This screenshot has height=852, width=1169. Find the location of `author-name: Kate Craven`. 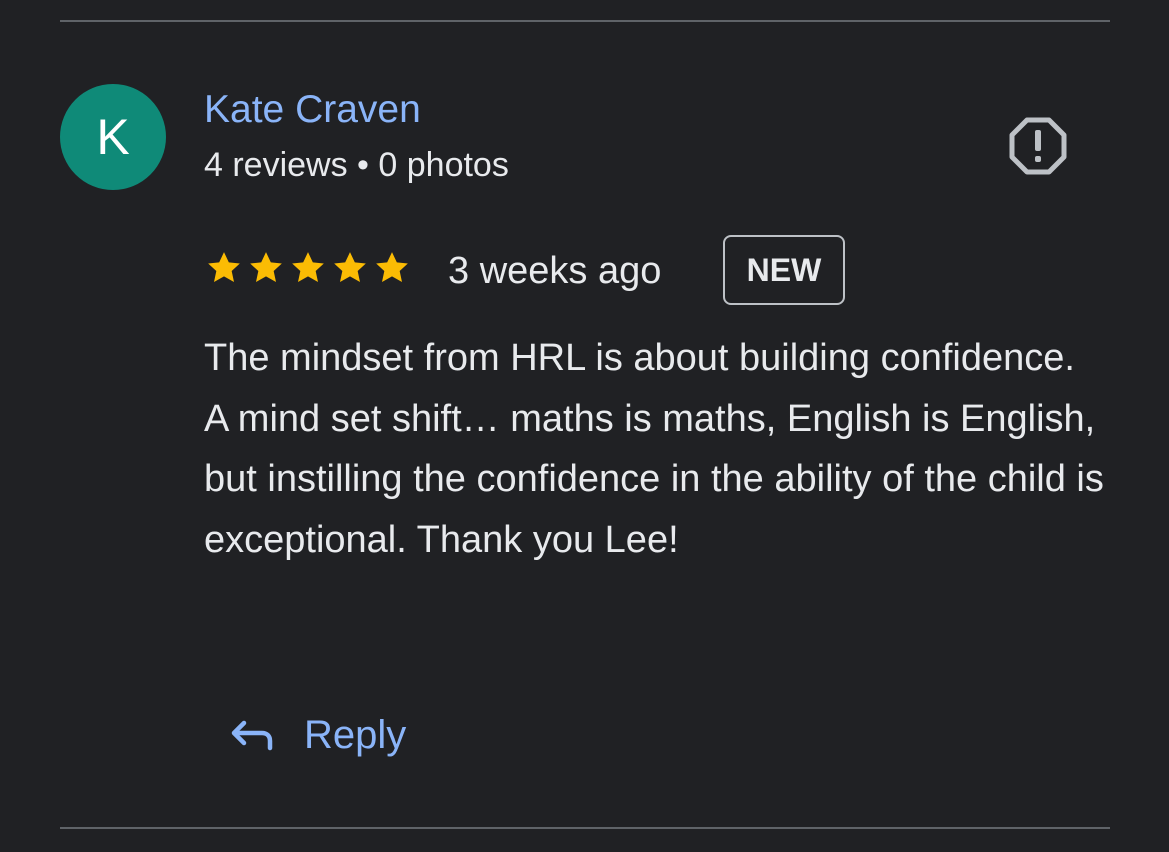

author-name: Kate Craven is located at coordinates (312, 110).